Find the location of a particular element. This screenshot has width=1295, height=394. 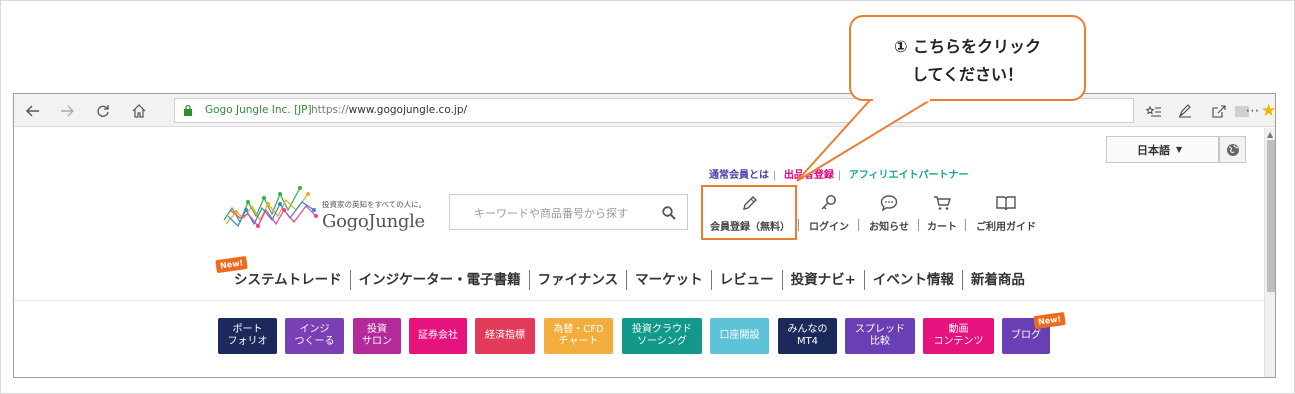

more-menu-icon: ⋯ is located at coordinates (1253, 111).